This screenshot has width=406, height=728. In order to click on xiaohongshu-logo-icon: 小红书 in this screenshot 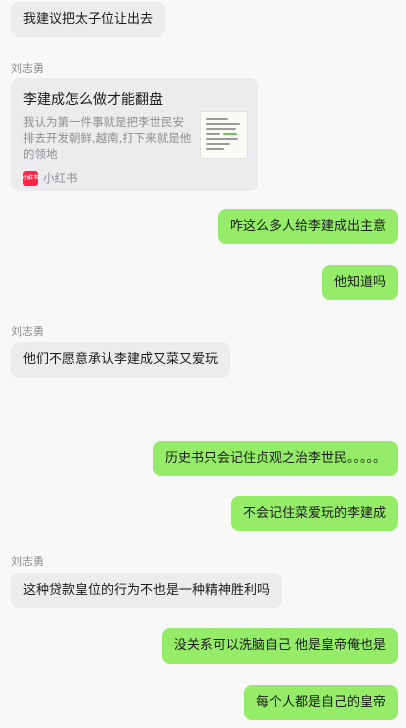, I will do `click(30, 178)`.